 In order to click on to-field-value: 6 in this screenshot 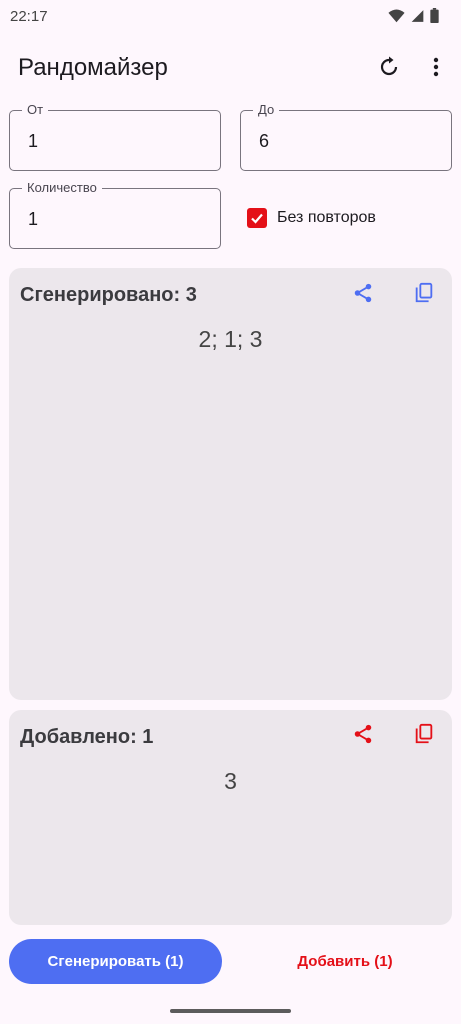, I will do `click(264, 141)`.